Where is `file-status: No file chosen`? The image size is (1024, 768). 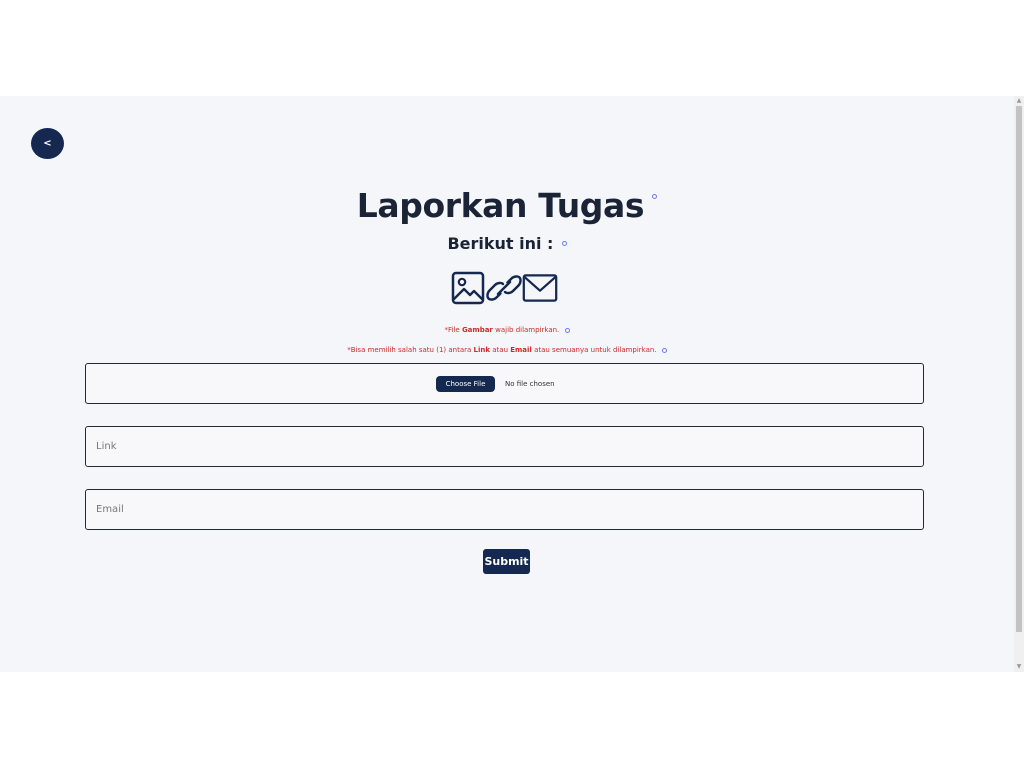 file-status: No file chosen is located at coordinates (530, 384).